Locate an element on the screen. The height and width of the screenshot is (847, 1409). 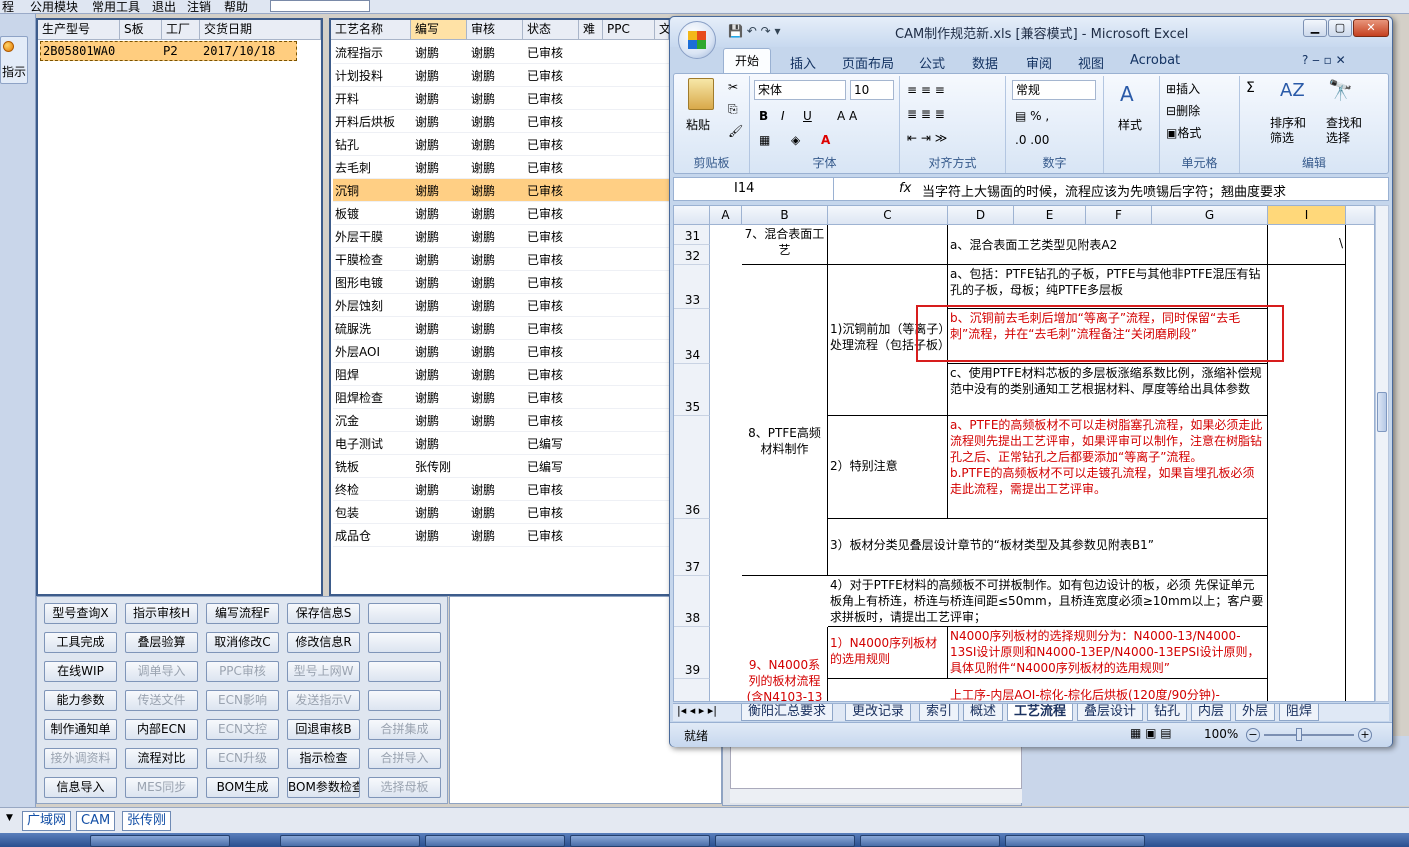
cut-icon: ✂ is located at coordinates (733, 87).